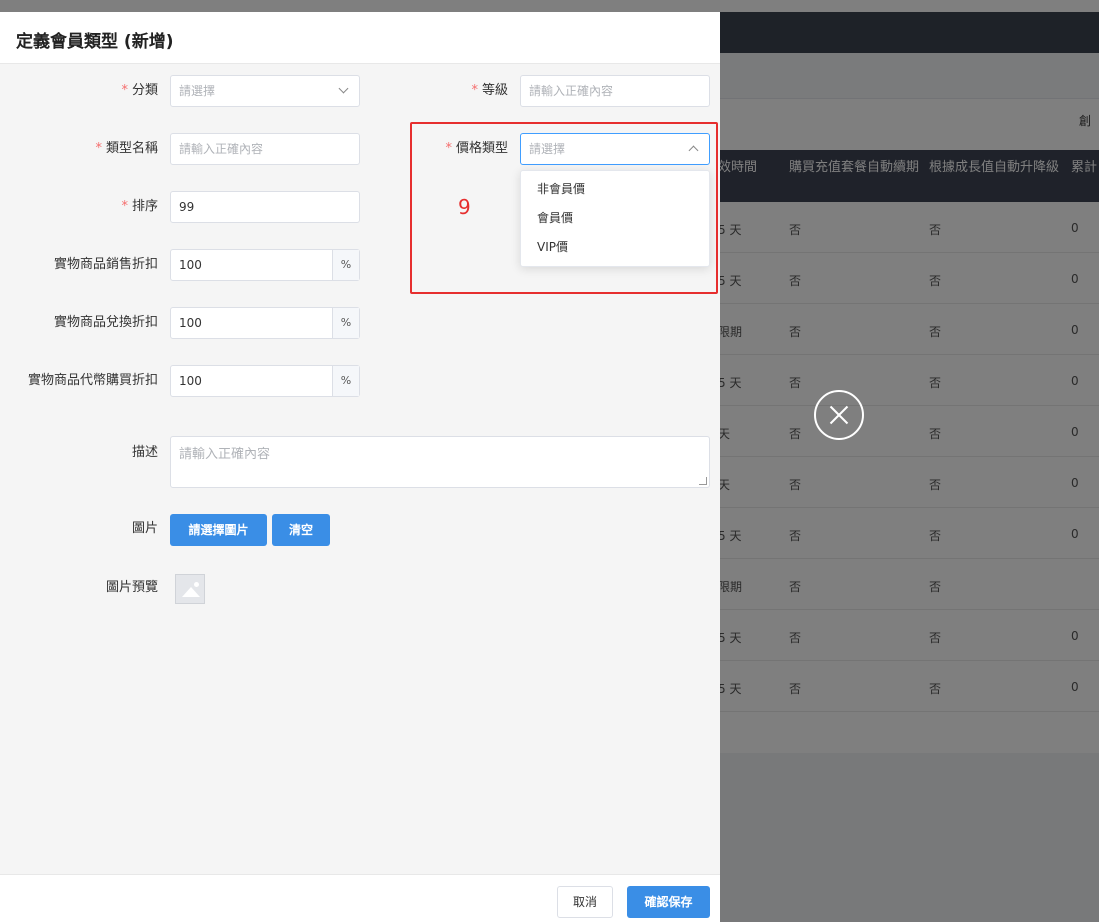 The image size is (1099, 922). Describe the element at coordinates (360, 898) in the screenshot. I see `drawer-footer: 取消 確認保存` at that location.